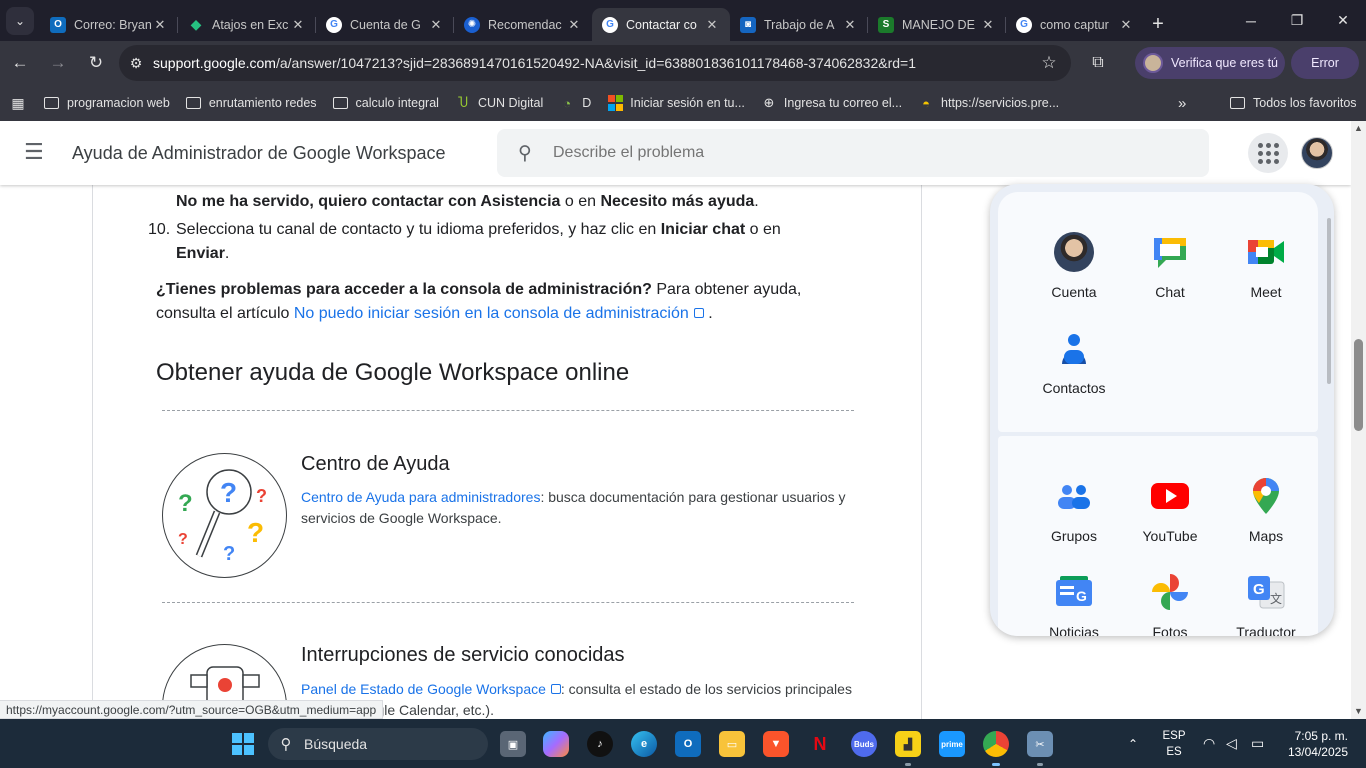  What do you see at coordinates (661, 24) in the screenshot?
I see `tab-contactar: G Contactar co ✕` at bounding box center [661, 24].